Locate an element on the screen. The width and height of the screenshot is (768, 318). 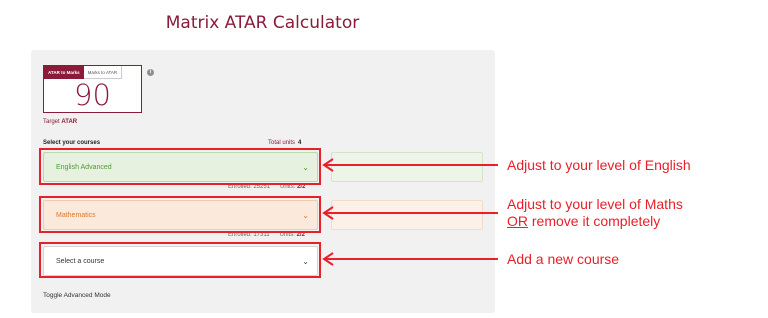
callout-maths-rest: remove it completely is located at coordinates (594, 221).